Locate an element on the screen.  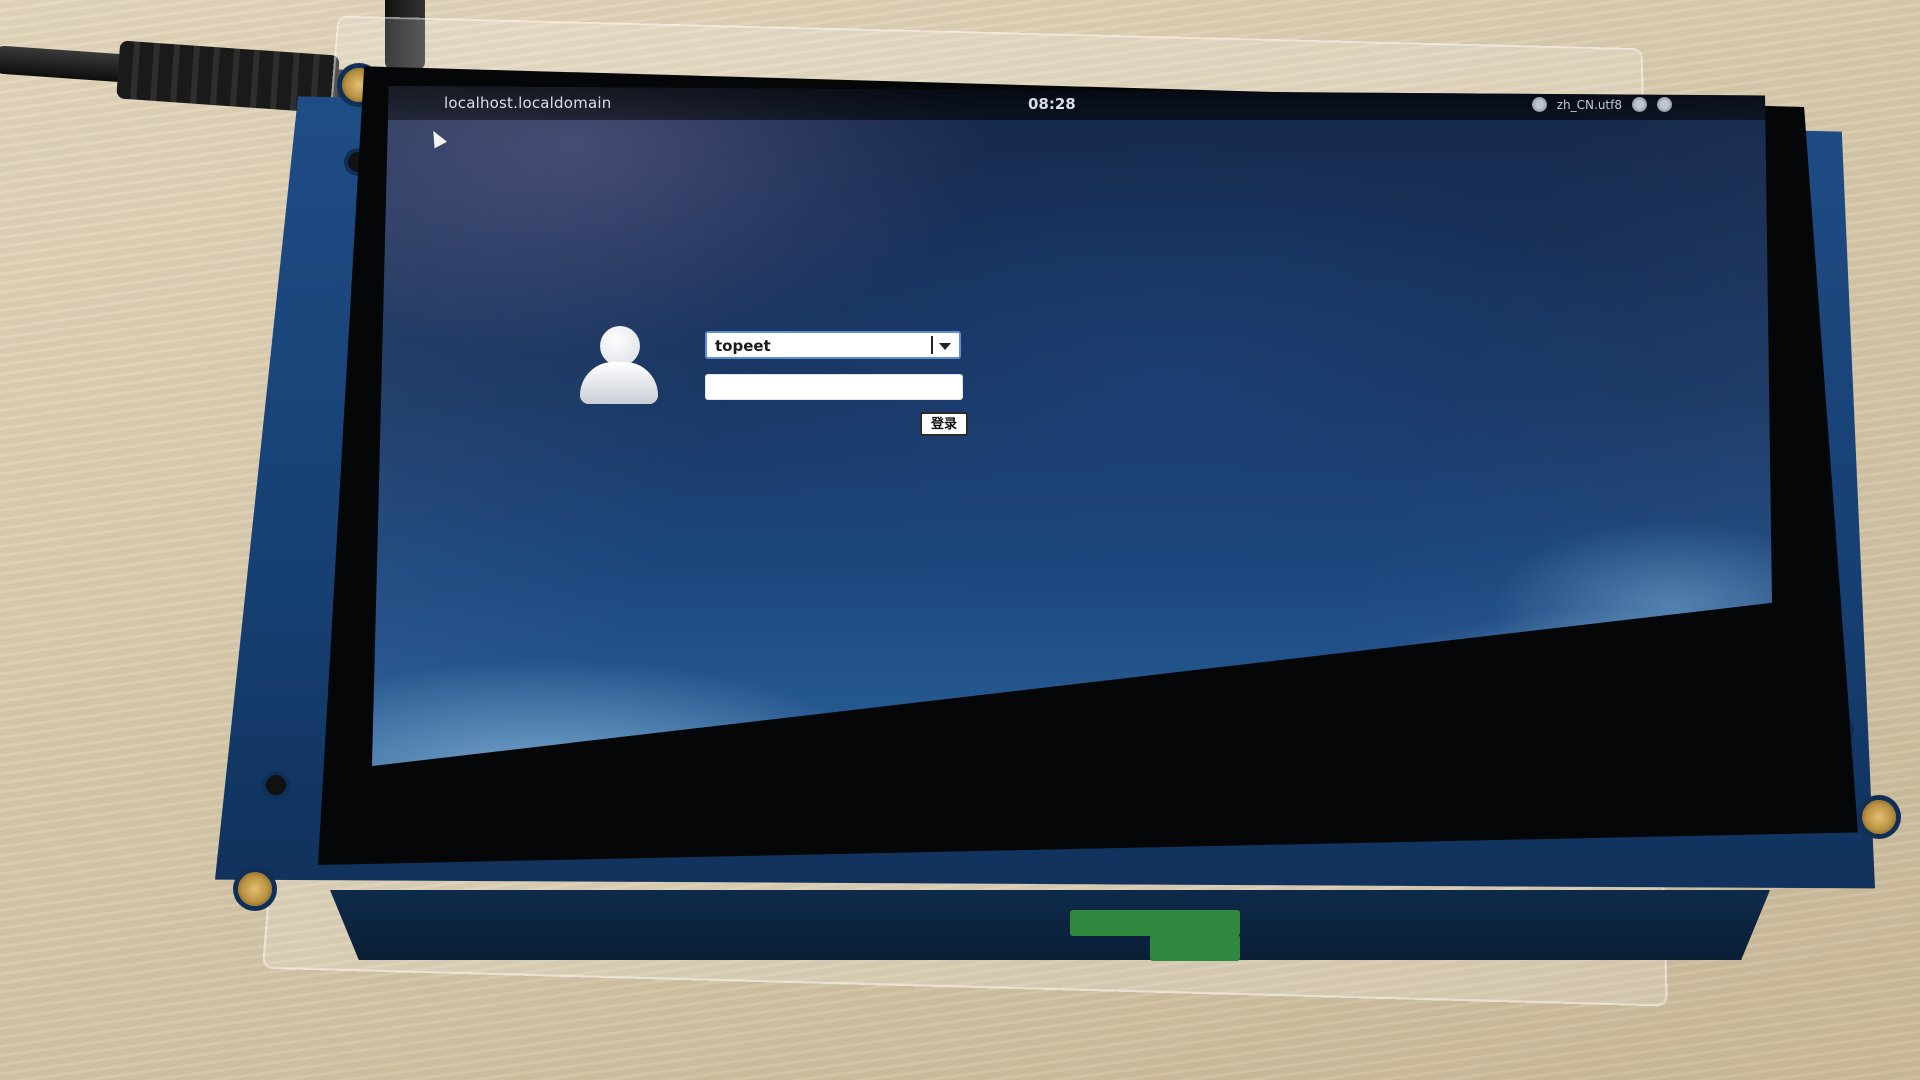
system-tray: zh_CN.utf8 is located at coordinates (1601, 104).